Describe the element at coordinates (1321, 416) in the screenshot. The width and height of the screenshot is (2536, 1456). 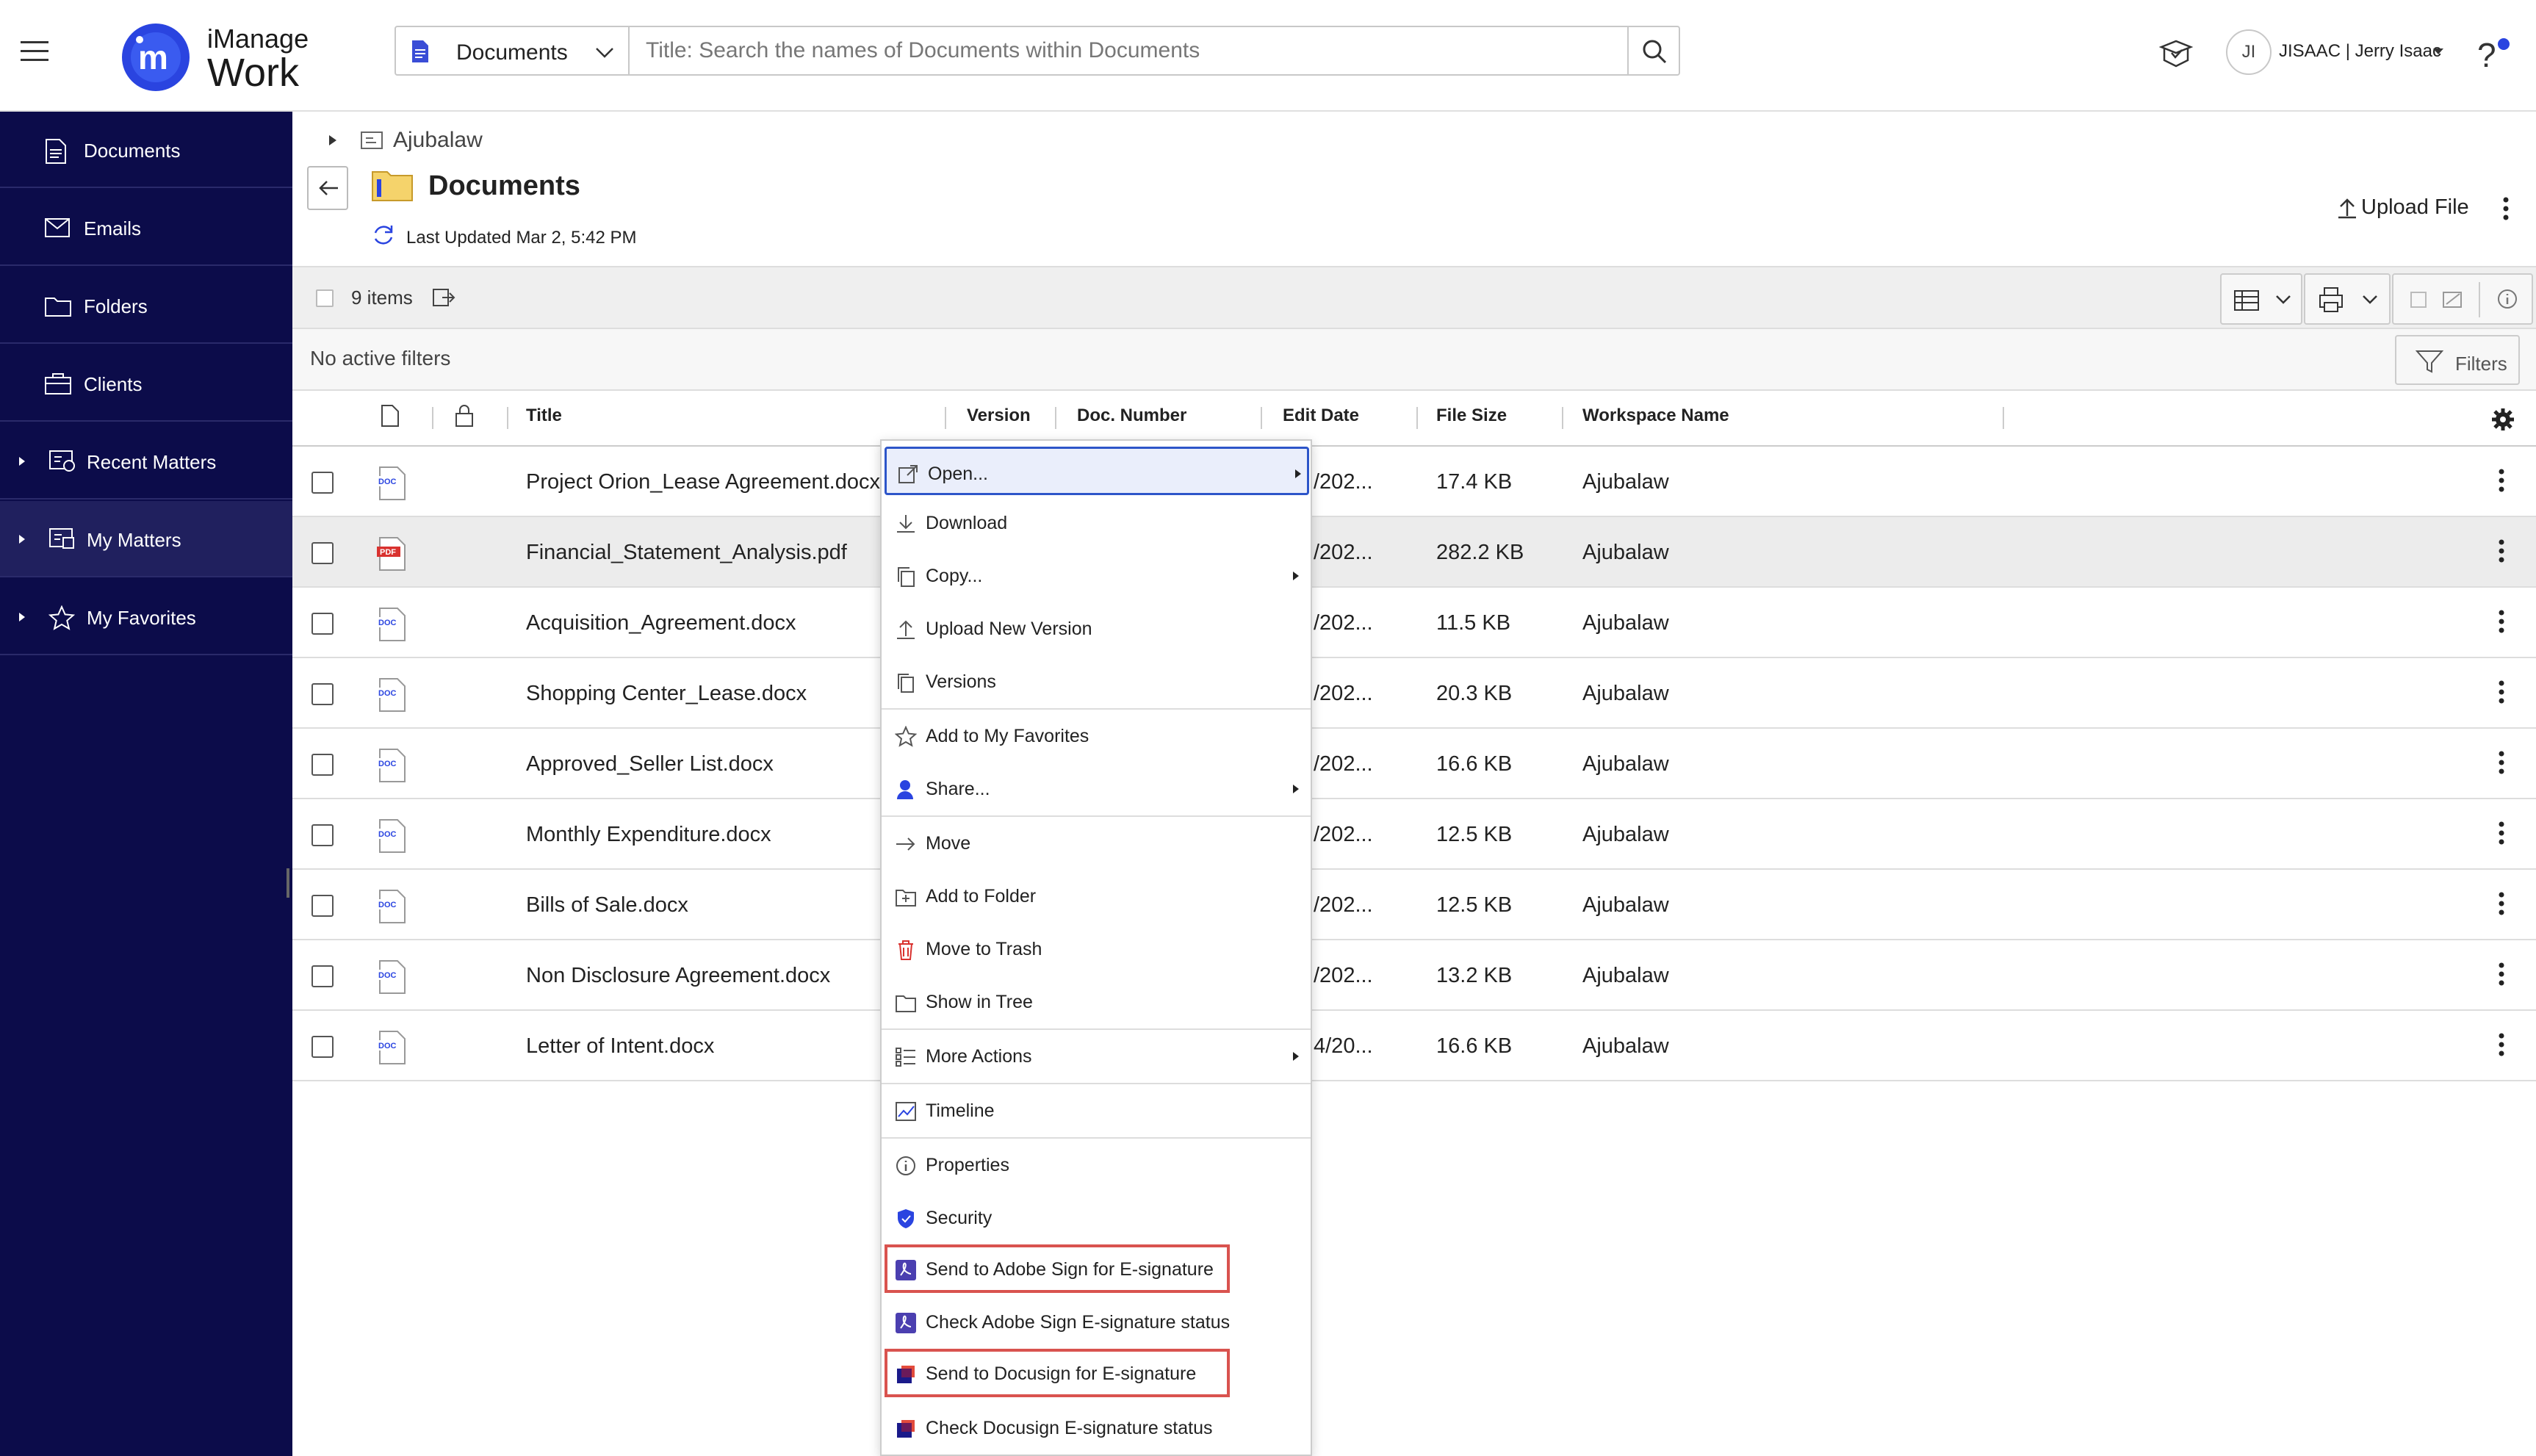
I see `column-edit-date: Edit Date` at that location.